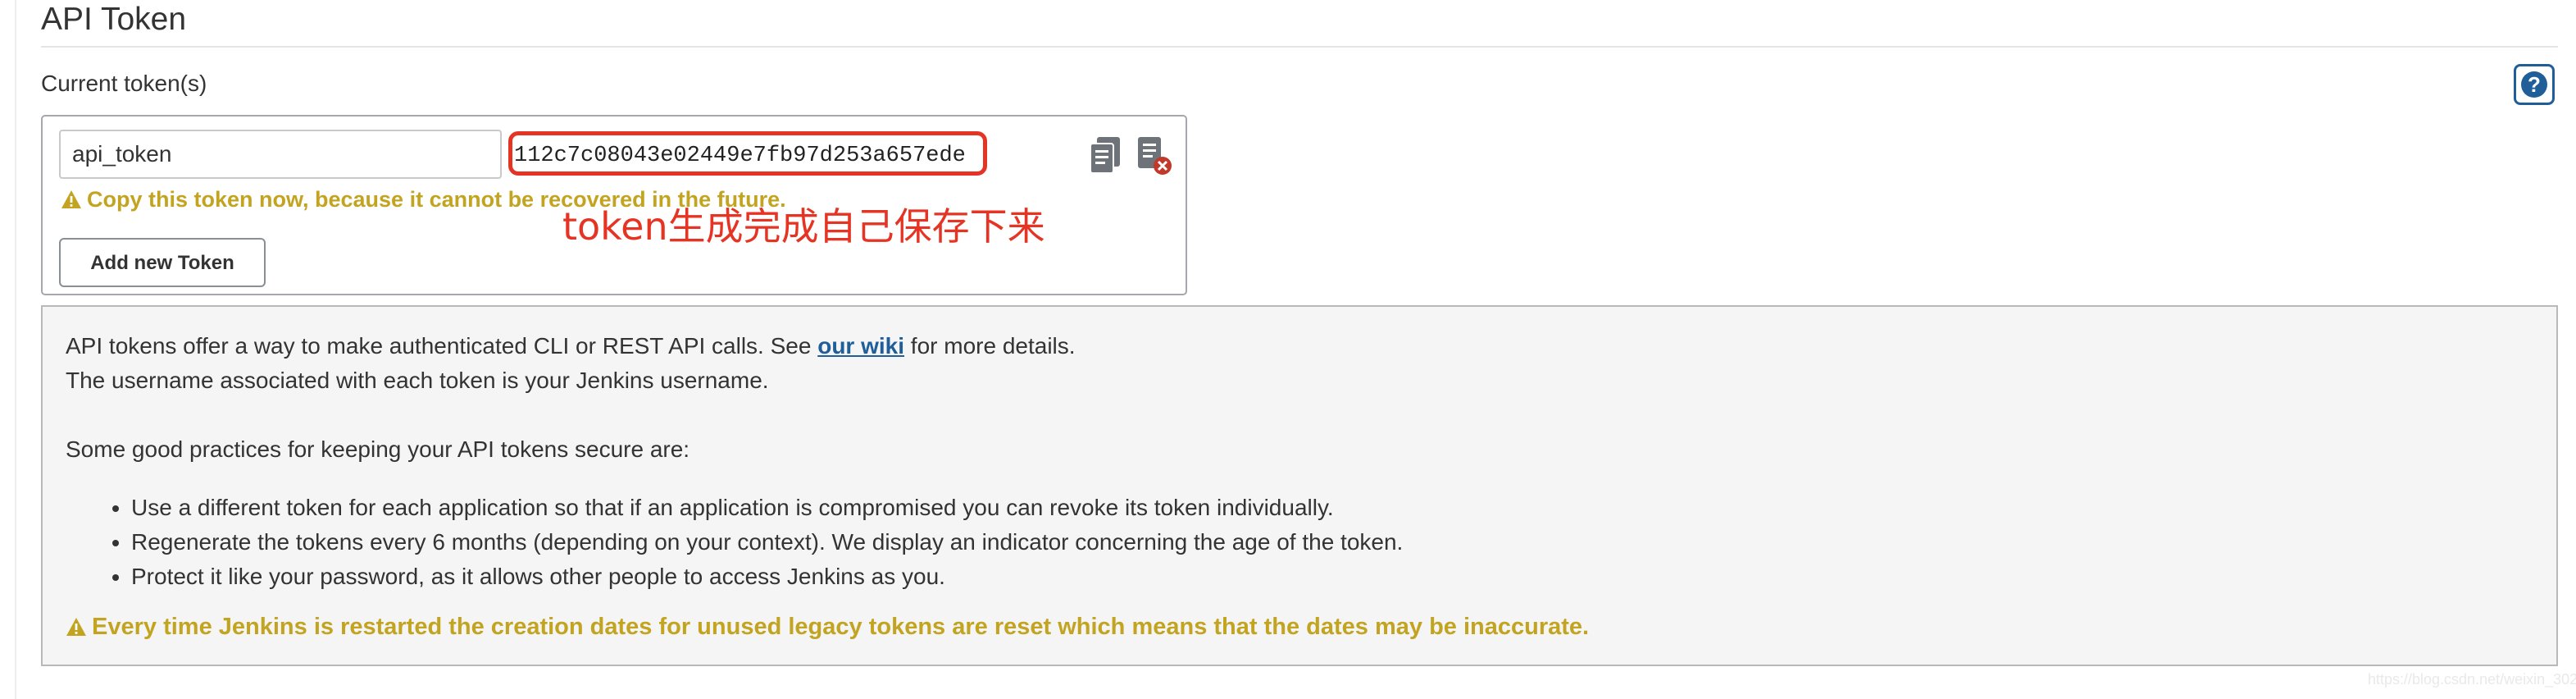  I want to click on section-divider, so click(1299, 47).